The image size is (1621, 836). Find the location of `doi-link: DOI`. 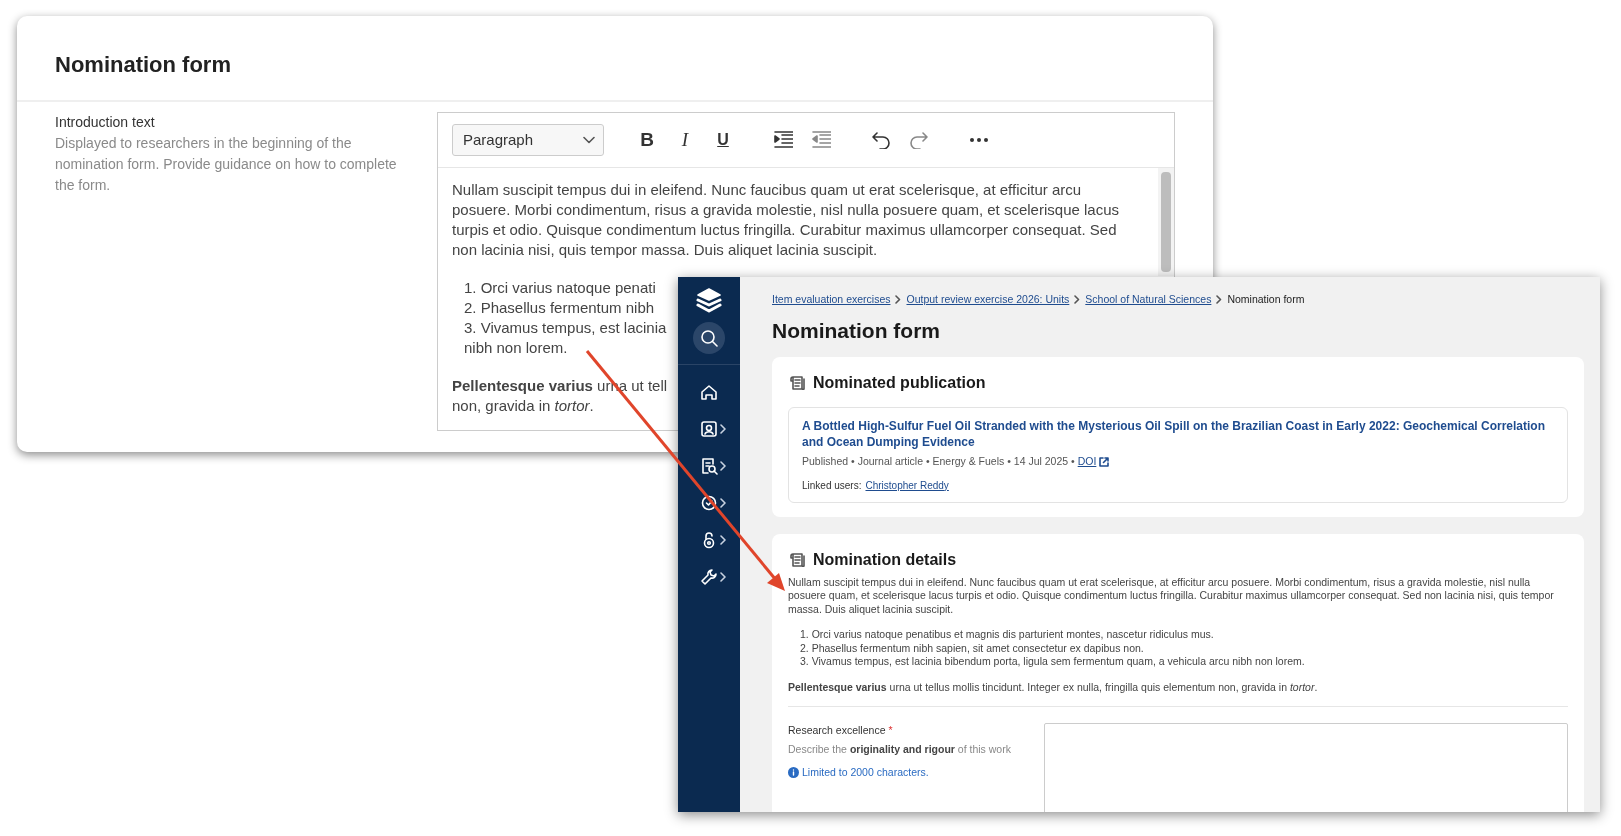

doi-link: DOI is located at coordinates (1087, 461).